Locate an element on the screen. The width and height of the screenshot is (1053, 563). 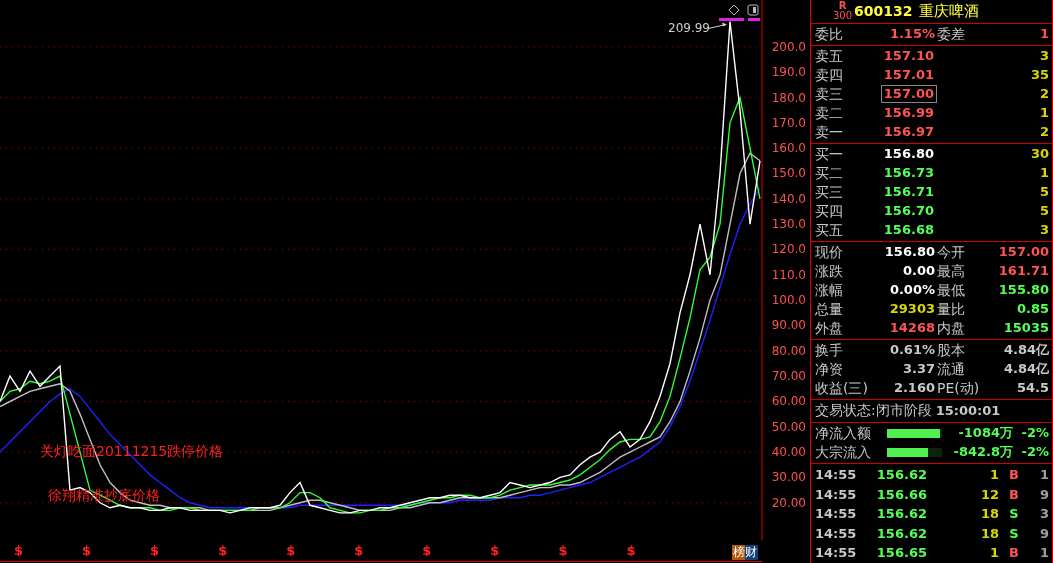
field-value: 14268 is located at coordinates (911, 328).